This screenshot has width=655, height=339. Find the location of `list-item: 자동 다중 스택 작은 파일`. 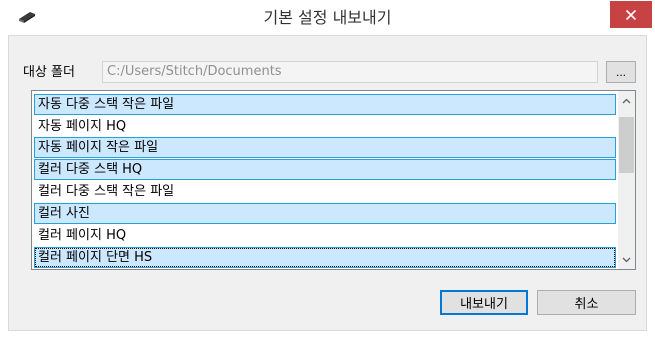

list-item: 자동 다중 스택 작은 파일 is located at coordinates (325, 104).